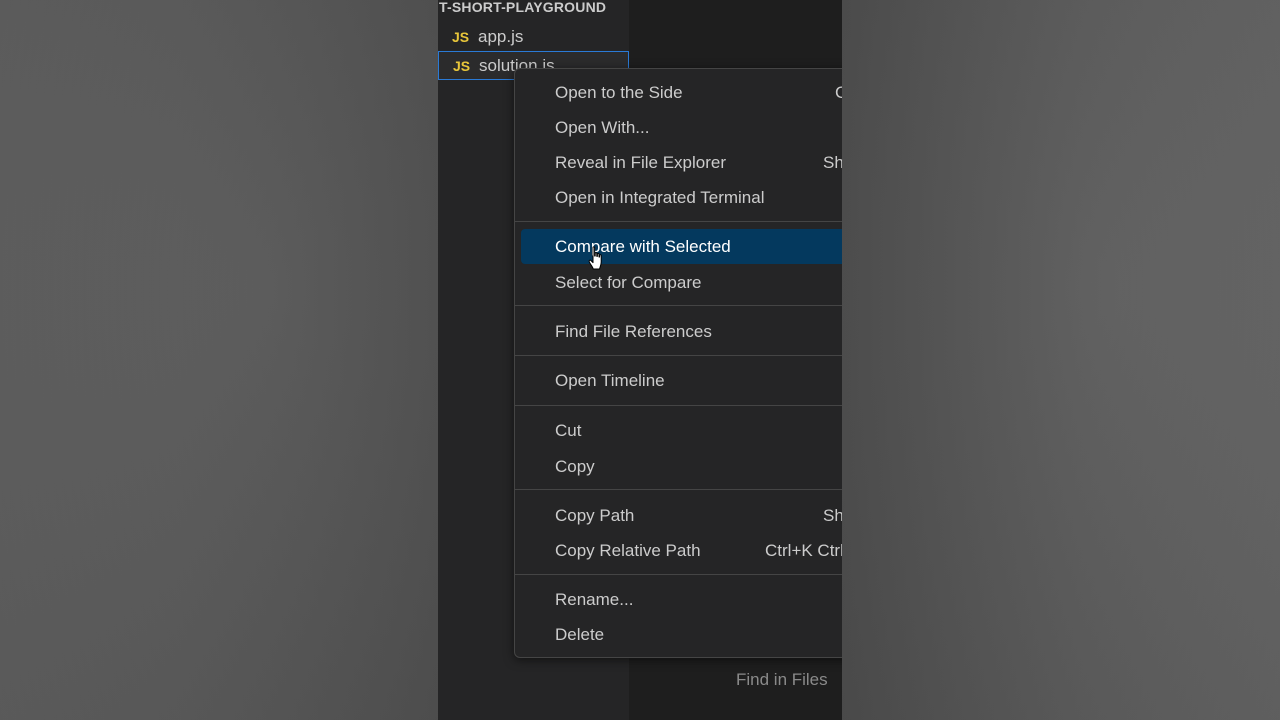  What do you see at coordinates (641, 162) in the screenshot?
I see `menu-item-label: Reveal in File Explorer` at bounding box center [641, 162].